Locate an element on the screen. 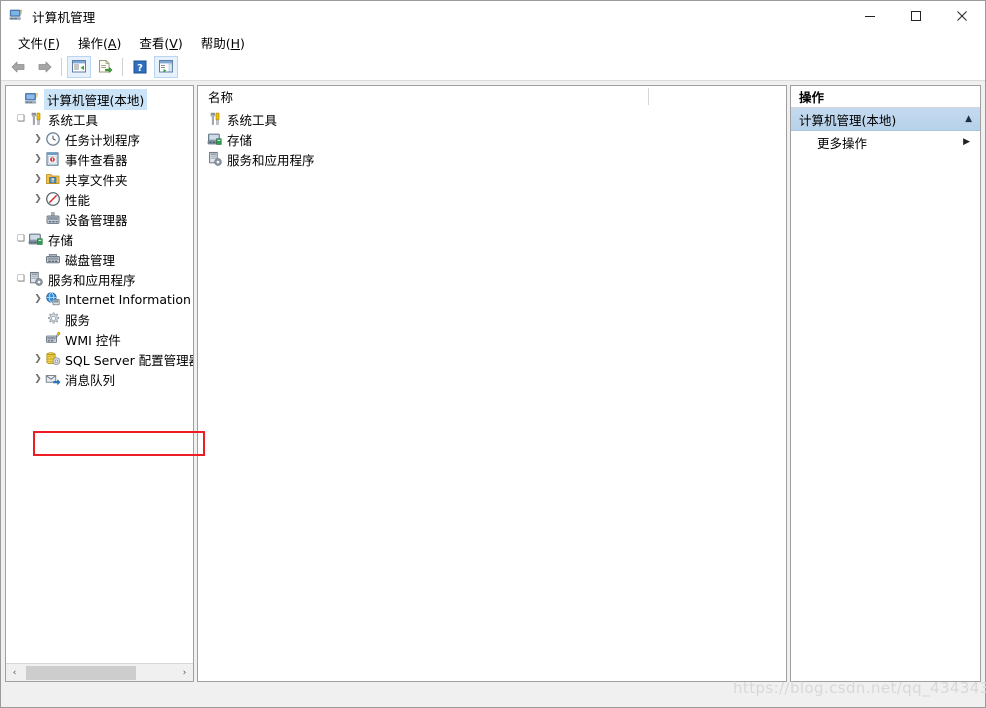 The width and height of the screenshot is (986, 708). list-item: 服务和应用程序 is located at coordinates (492, 159).